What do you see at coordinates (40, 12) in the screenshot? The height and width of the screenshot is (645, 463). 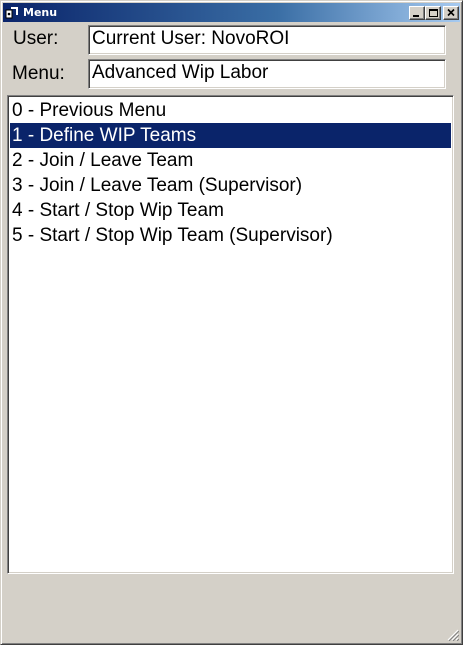 I see `window-title: Menu` at bounding box center [40, 12].